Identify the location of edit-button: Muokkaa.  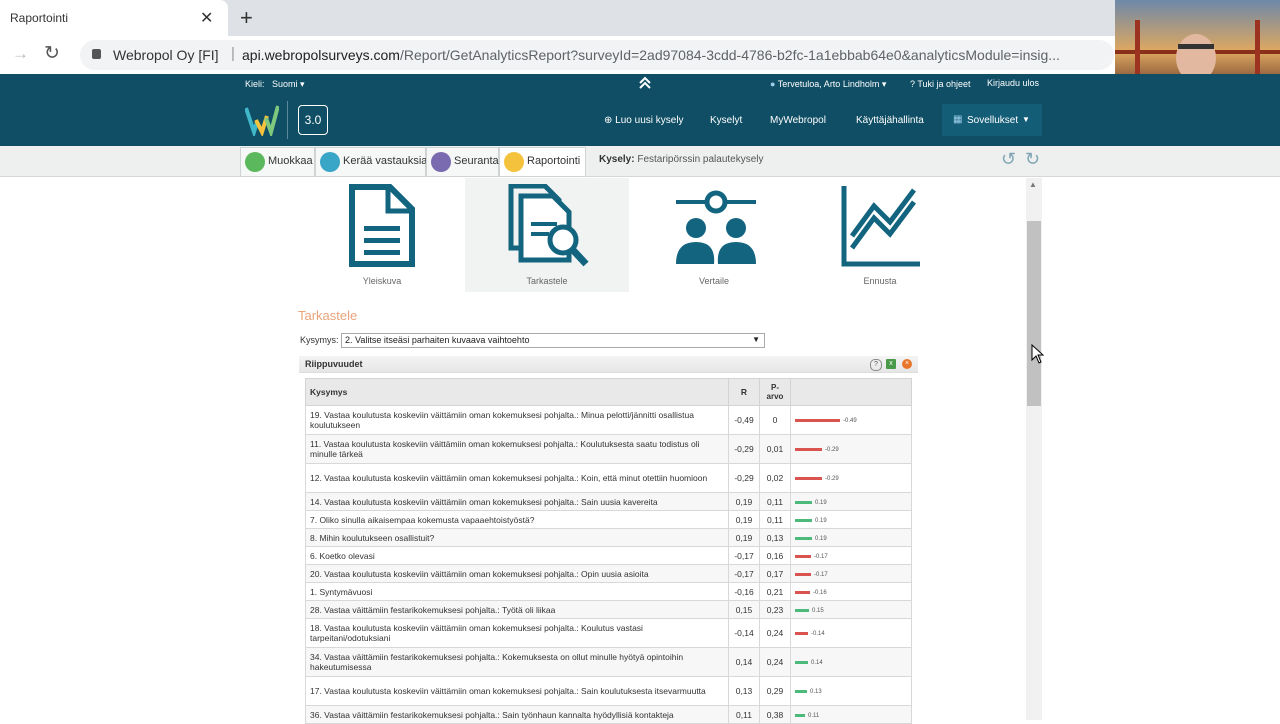
(277, 162).